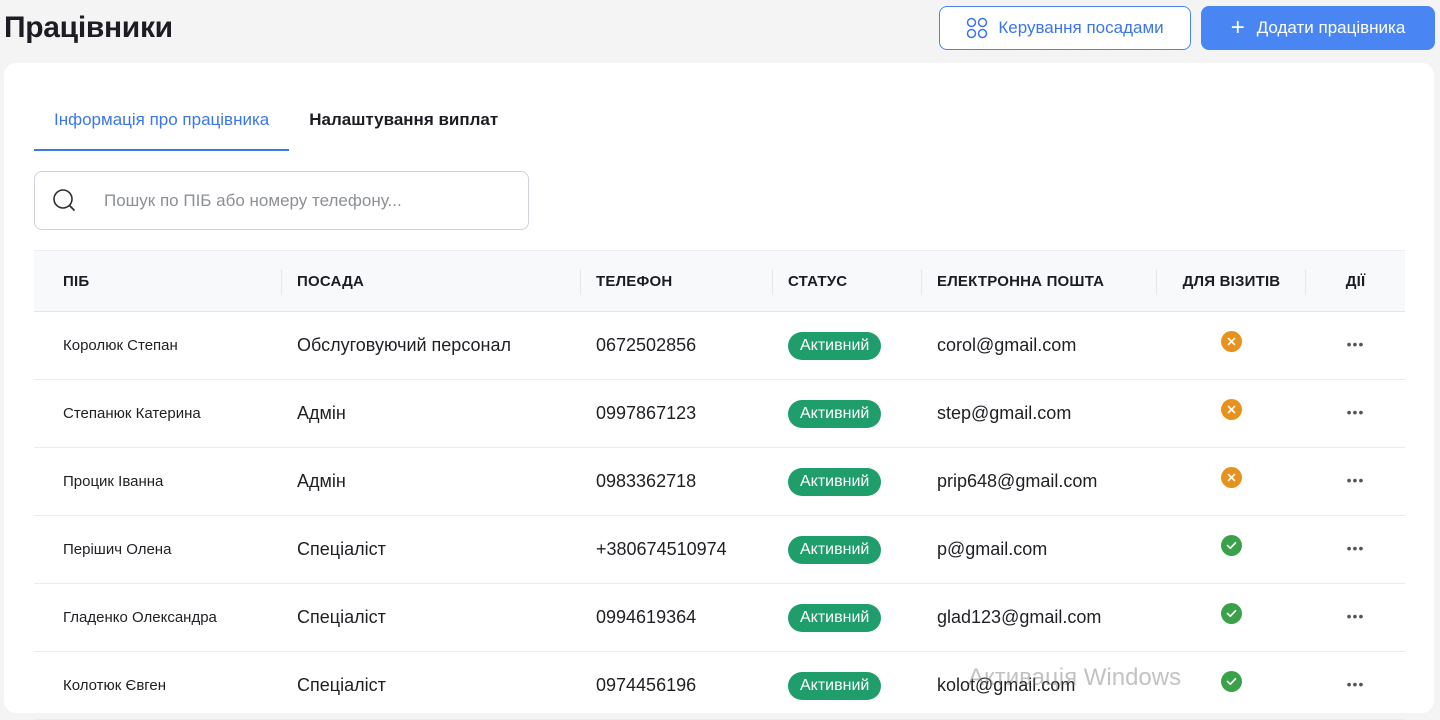  What do you see at coordinates (113, 481) in the screenshot?
I see `employee-name: Процик Іванна` at bounding box center [113, 481].